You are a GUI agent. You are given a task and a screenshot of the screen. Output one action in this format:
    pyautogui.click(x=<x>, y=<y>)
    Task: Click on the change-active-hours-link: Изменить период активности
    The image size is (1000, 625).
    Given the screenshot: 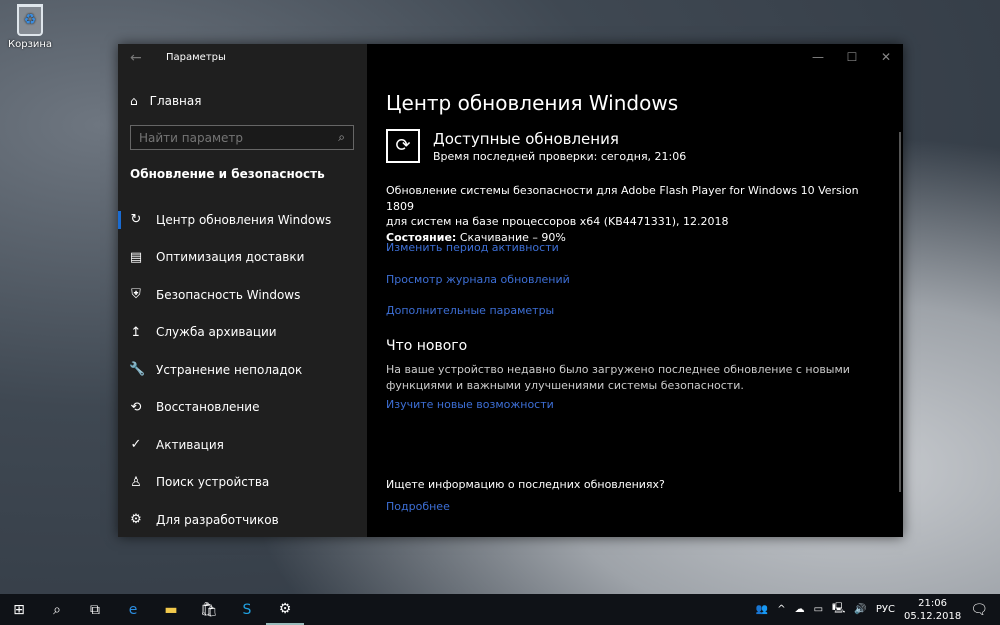 What is the action you would take?
    pyautogui.click(x=472, y=247)
    